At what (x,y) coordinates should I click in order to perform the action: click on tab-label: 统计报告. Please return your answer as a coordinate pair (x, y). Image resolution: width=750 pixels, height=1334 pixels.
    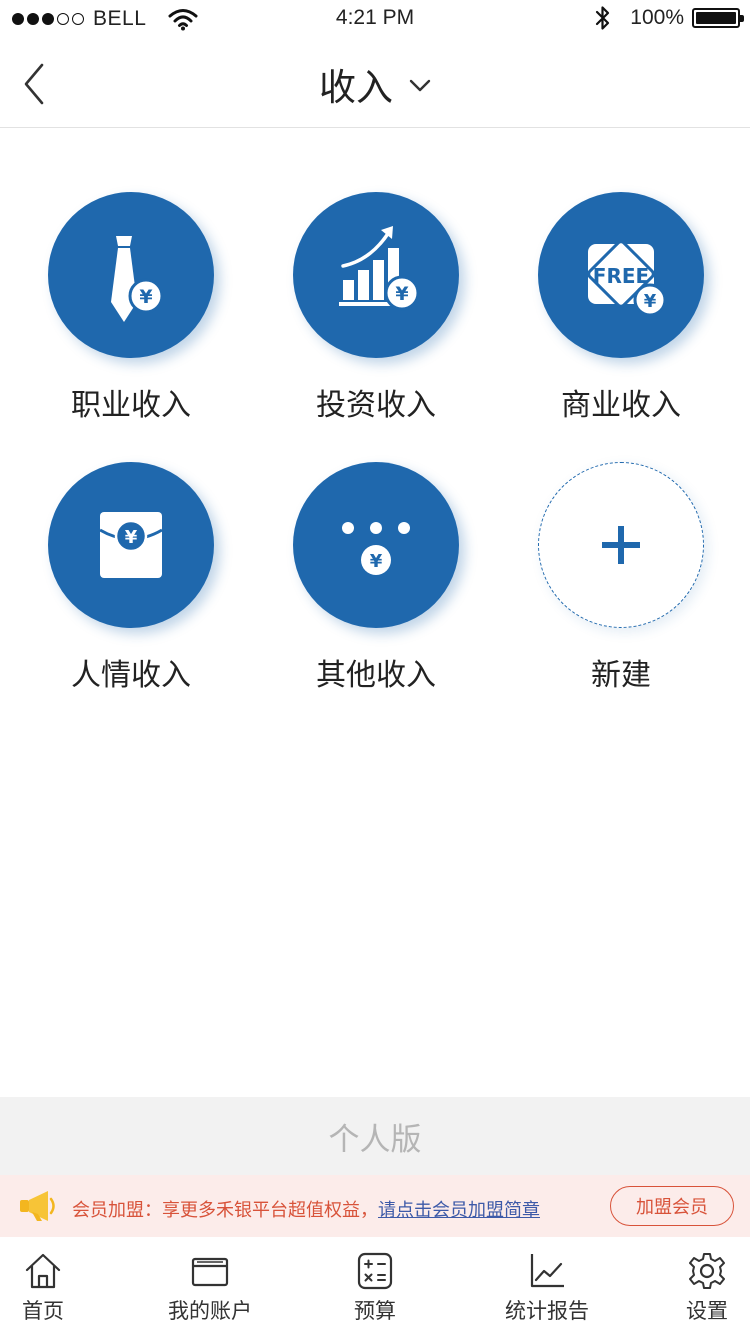
    Looking at the image, I should click on (547, 1311).